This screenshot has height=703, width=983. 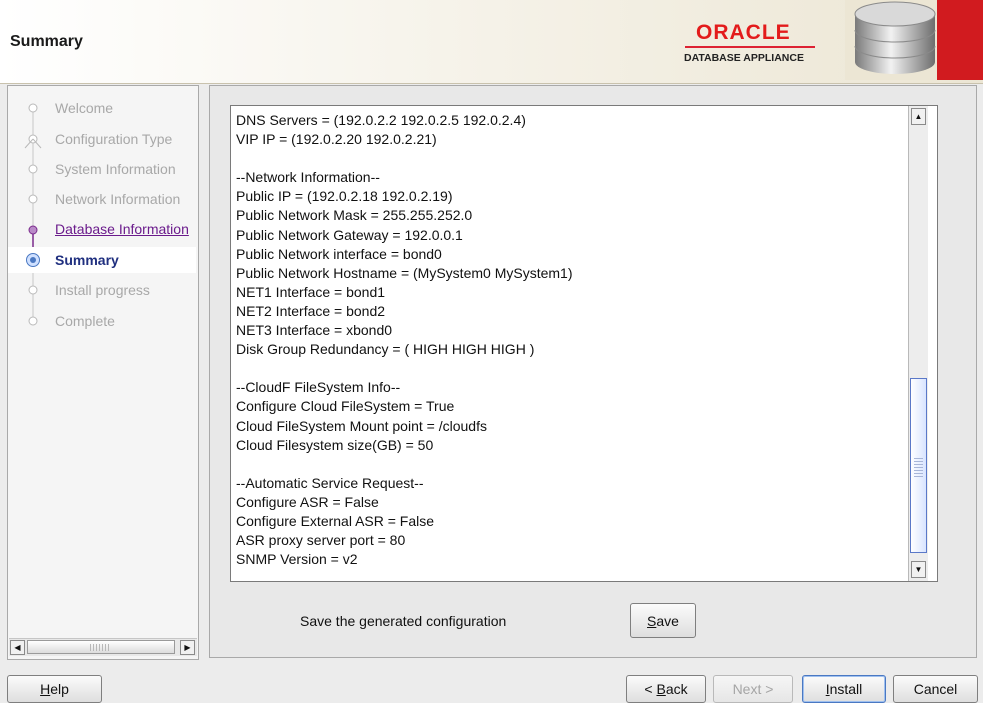 What do you see at coordinates (297, 559) in the screenshot?
I see `summary-line: SNMP Version = v2` at bounding box center [297, 559].